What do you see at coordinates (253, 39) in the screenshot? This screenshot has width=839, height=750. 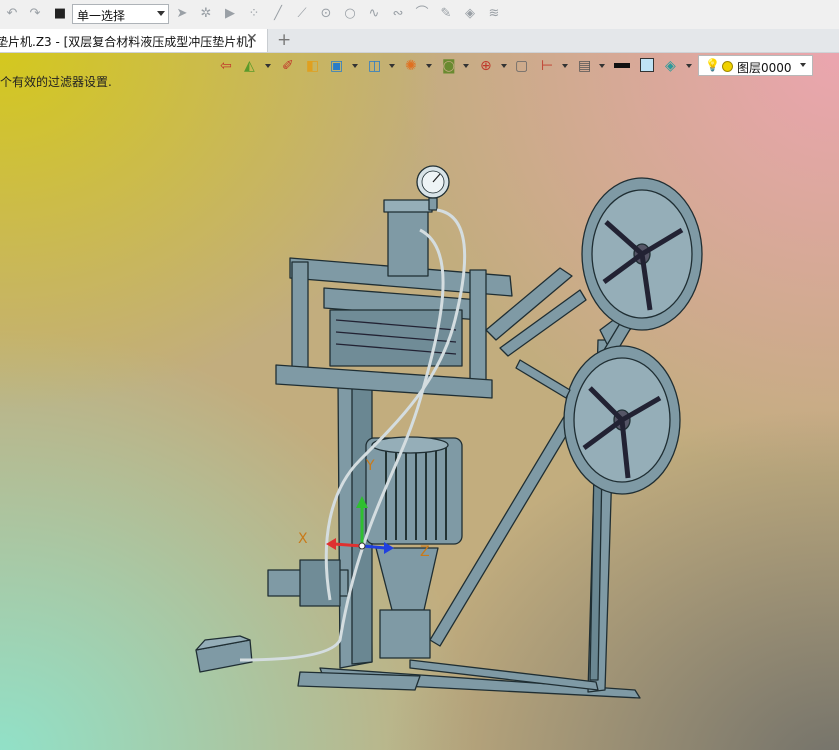 I see `close-icon: ✕` at bounding box center [253, 39].